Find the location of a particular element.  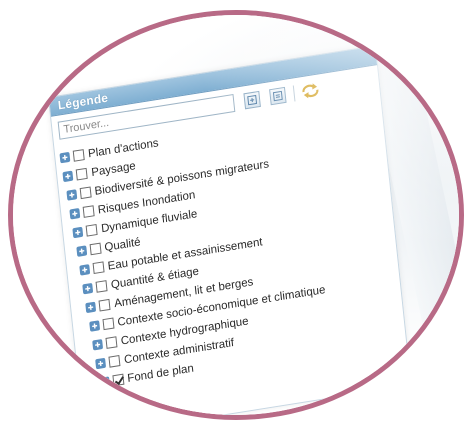

refresh-button is located at coordinates (311, 90).